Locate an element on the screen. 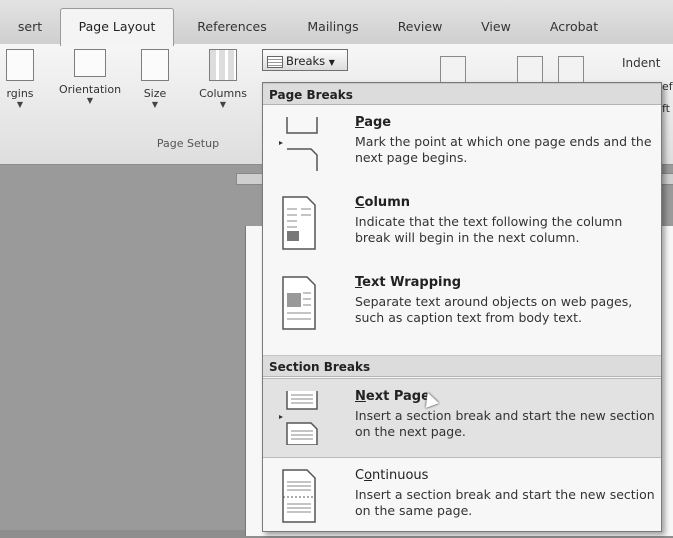 The width and height of the screenshot is (673, 538). orientation-label: Orientation is located at coordinates (90, 89).